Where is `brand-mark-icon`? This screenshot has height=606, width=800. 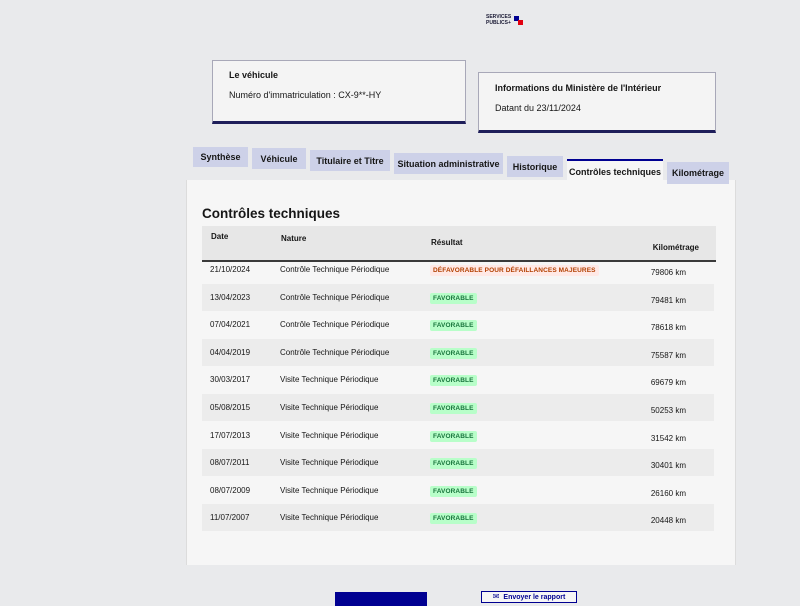
brand-mark-icon is located at coordinates (519, 20).